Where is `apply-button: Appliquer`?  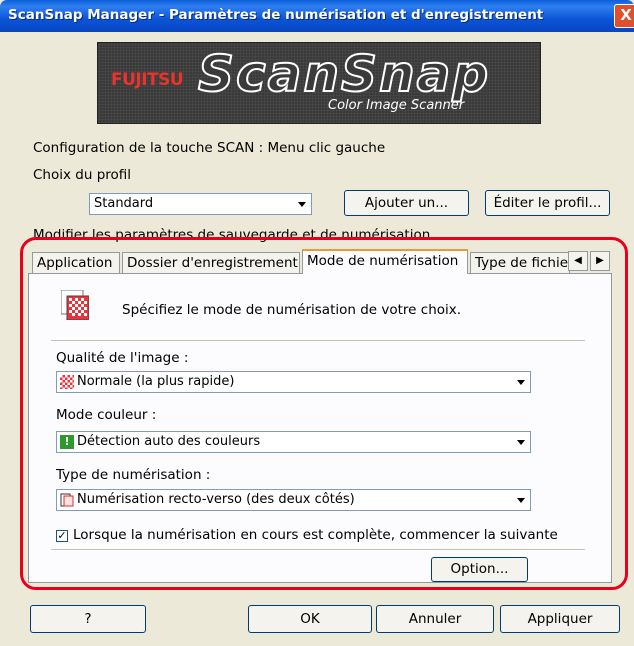 apply-button: Appliquer is located at coordinates (560, 619).